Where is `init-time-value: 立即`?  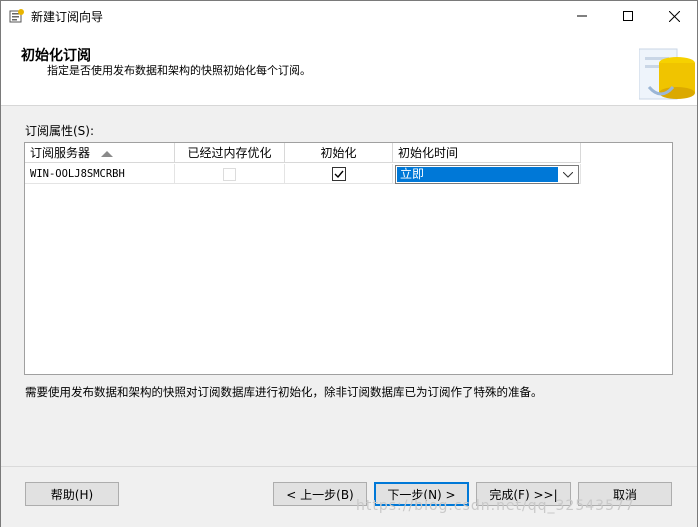
init-time-value: 立即 is located at coordinates (477, 174).